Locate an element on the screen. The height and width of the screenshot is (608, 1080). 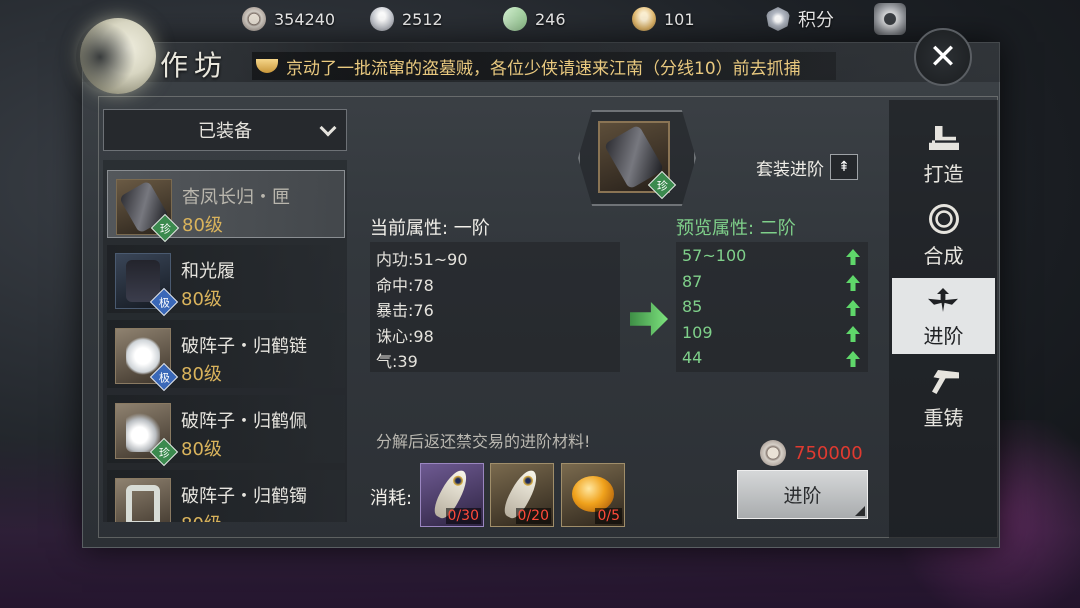
stat-row: 87 is located at coordinates (692, 281).